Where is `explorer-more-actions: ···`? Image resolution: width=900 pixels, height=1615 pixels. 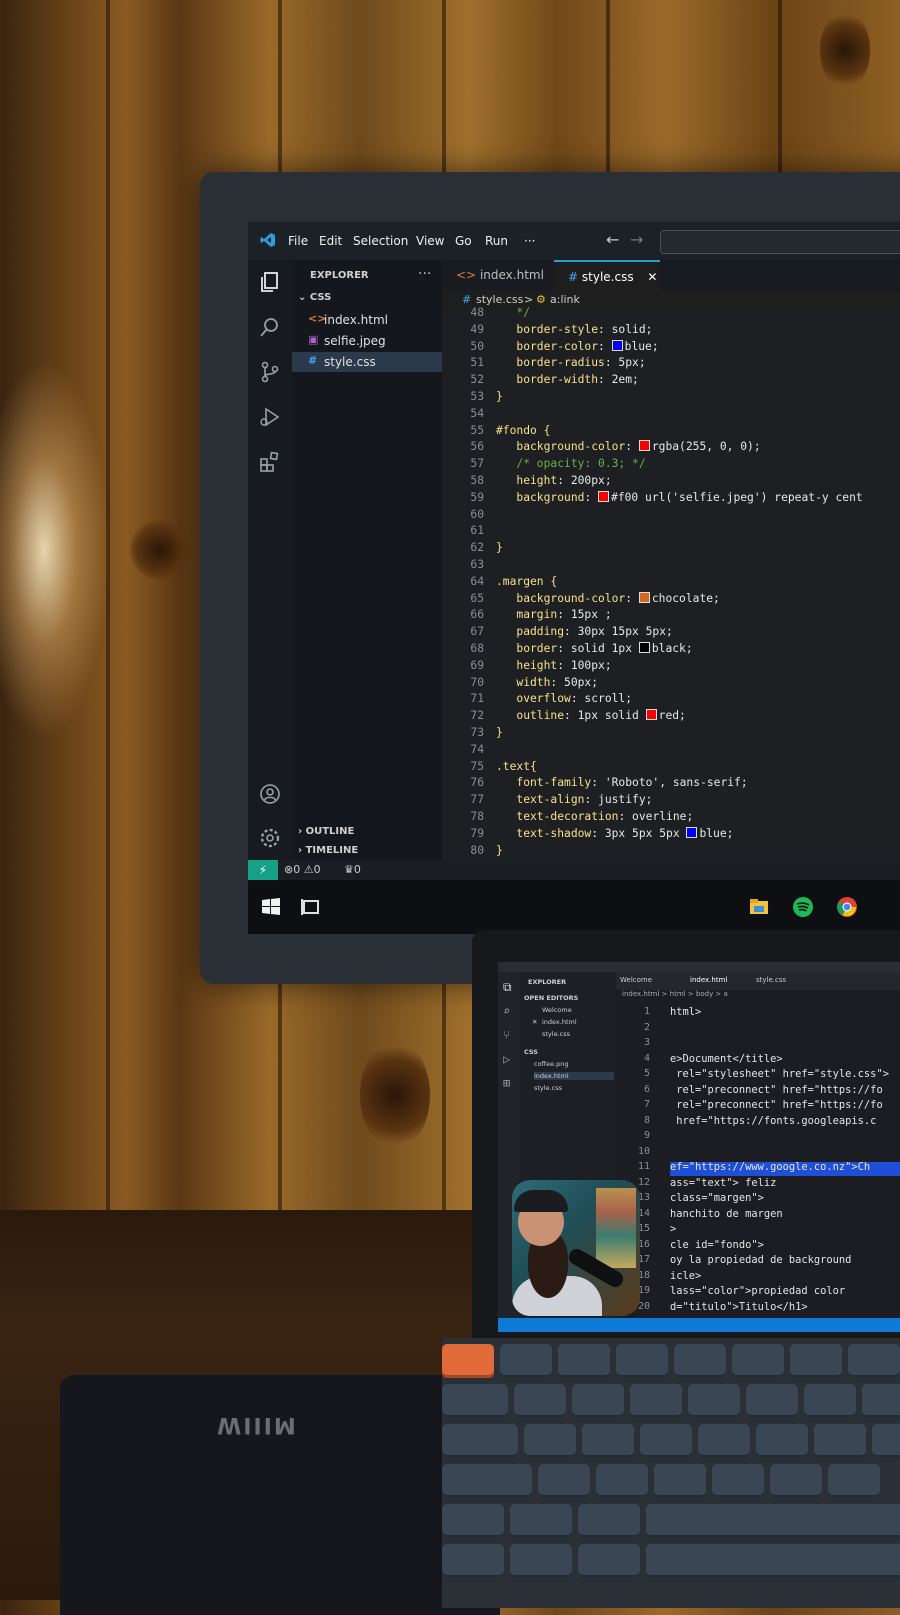 explorer-more-actions: ··· is located at coordinates (424, 274).